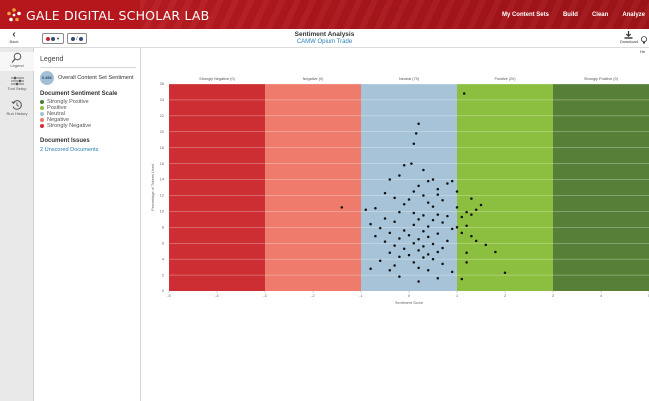 The width and height of the screenshot is (649, 401). Describe the element at coordinates (77, 38) in the screenshot. I see `filter-toggle-button: /` at that location.